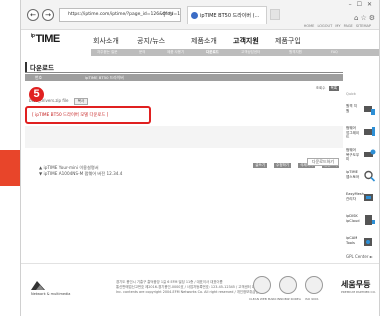 The height and width of the screenshot is (316, 385). What do you see at coordinates (362, 177) in the screenshot?
I see `sidebar-item-appstore: ipTIME 앱스토어` at bounding box center [362, 177].